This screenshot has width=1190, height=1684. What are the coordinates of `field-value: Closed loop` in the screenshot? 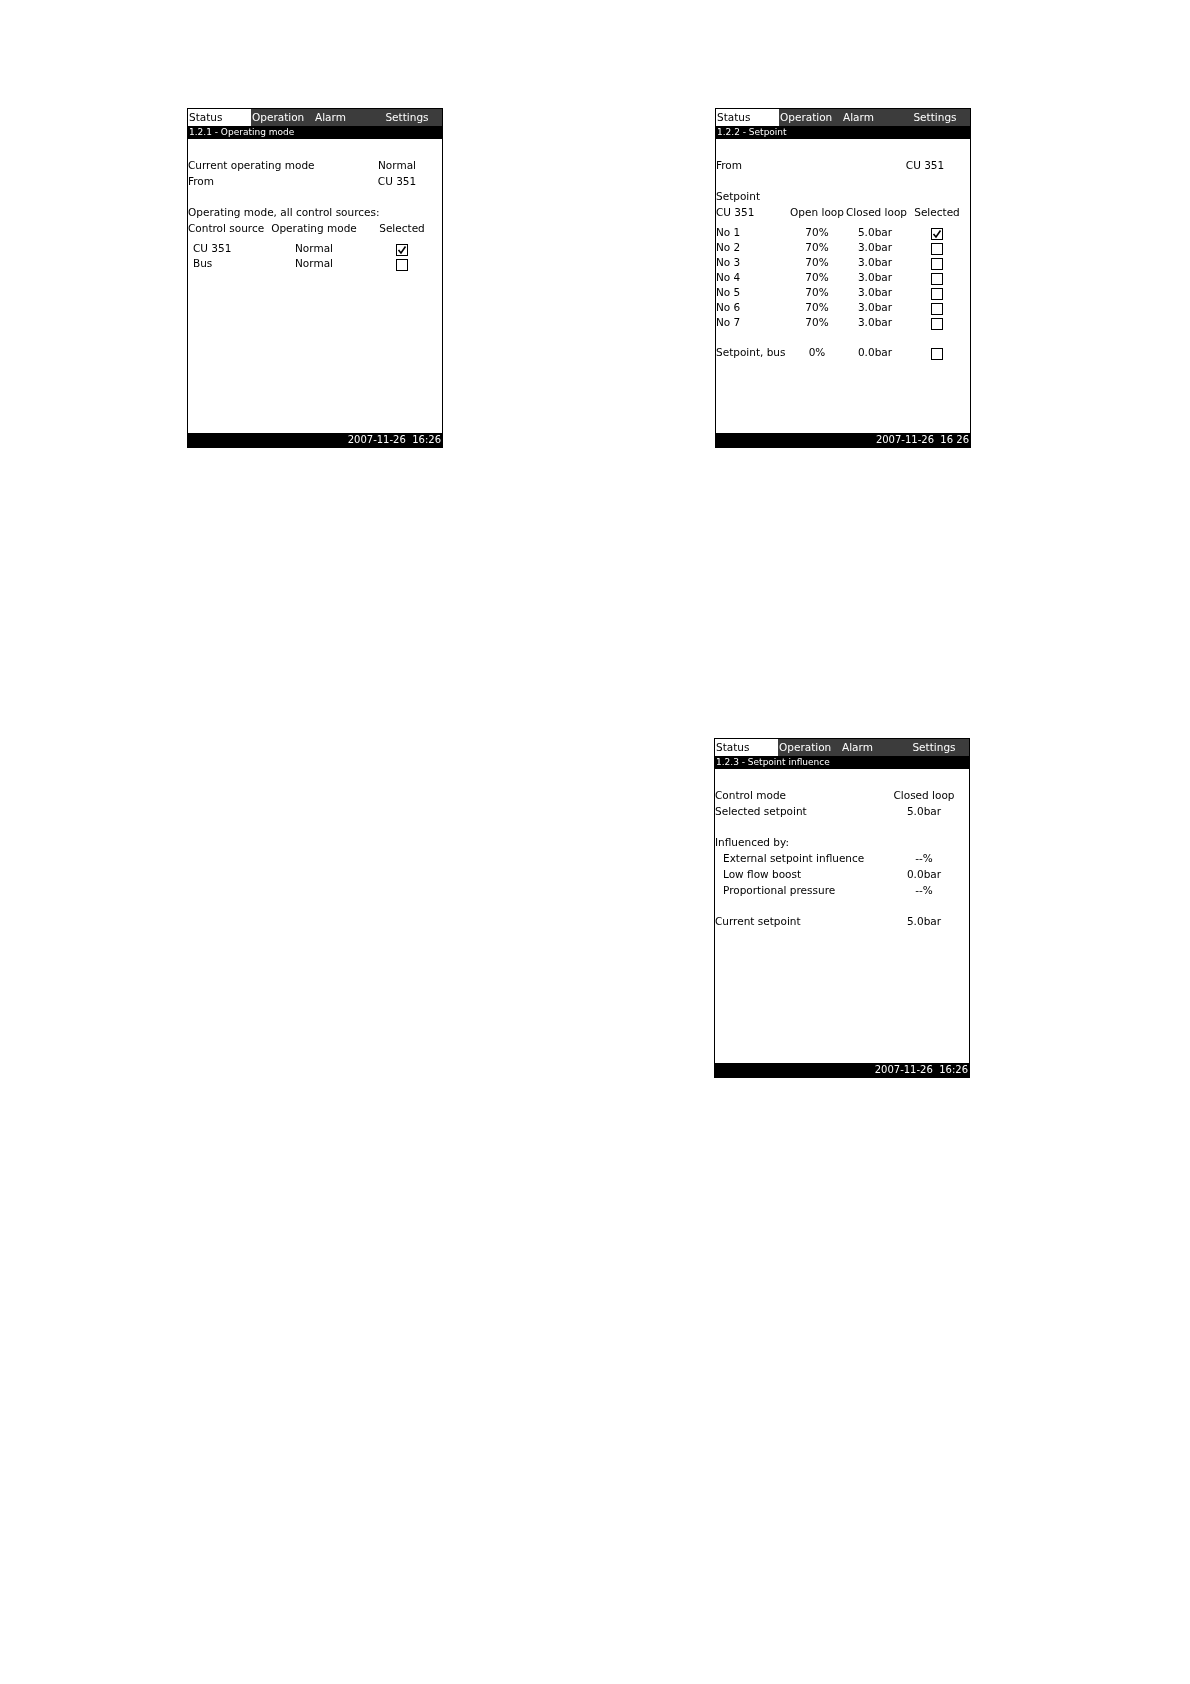 It's located at (924, 795).